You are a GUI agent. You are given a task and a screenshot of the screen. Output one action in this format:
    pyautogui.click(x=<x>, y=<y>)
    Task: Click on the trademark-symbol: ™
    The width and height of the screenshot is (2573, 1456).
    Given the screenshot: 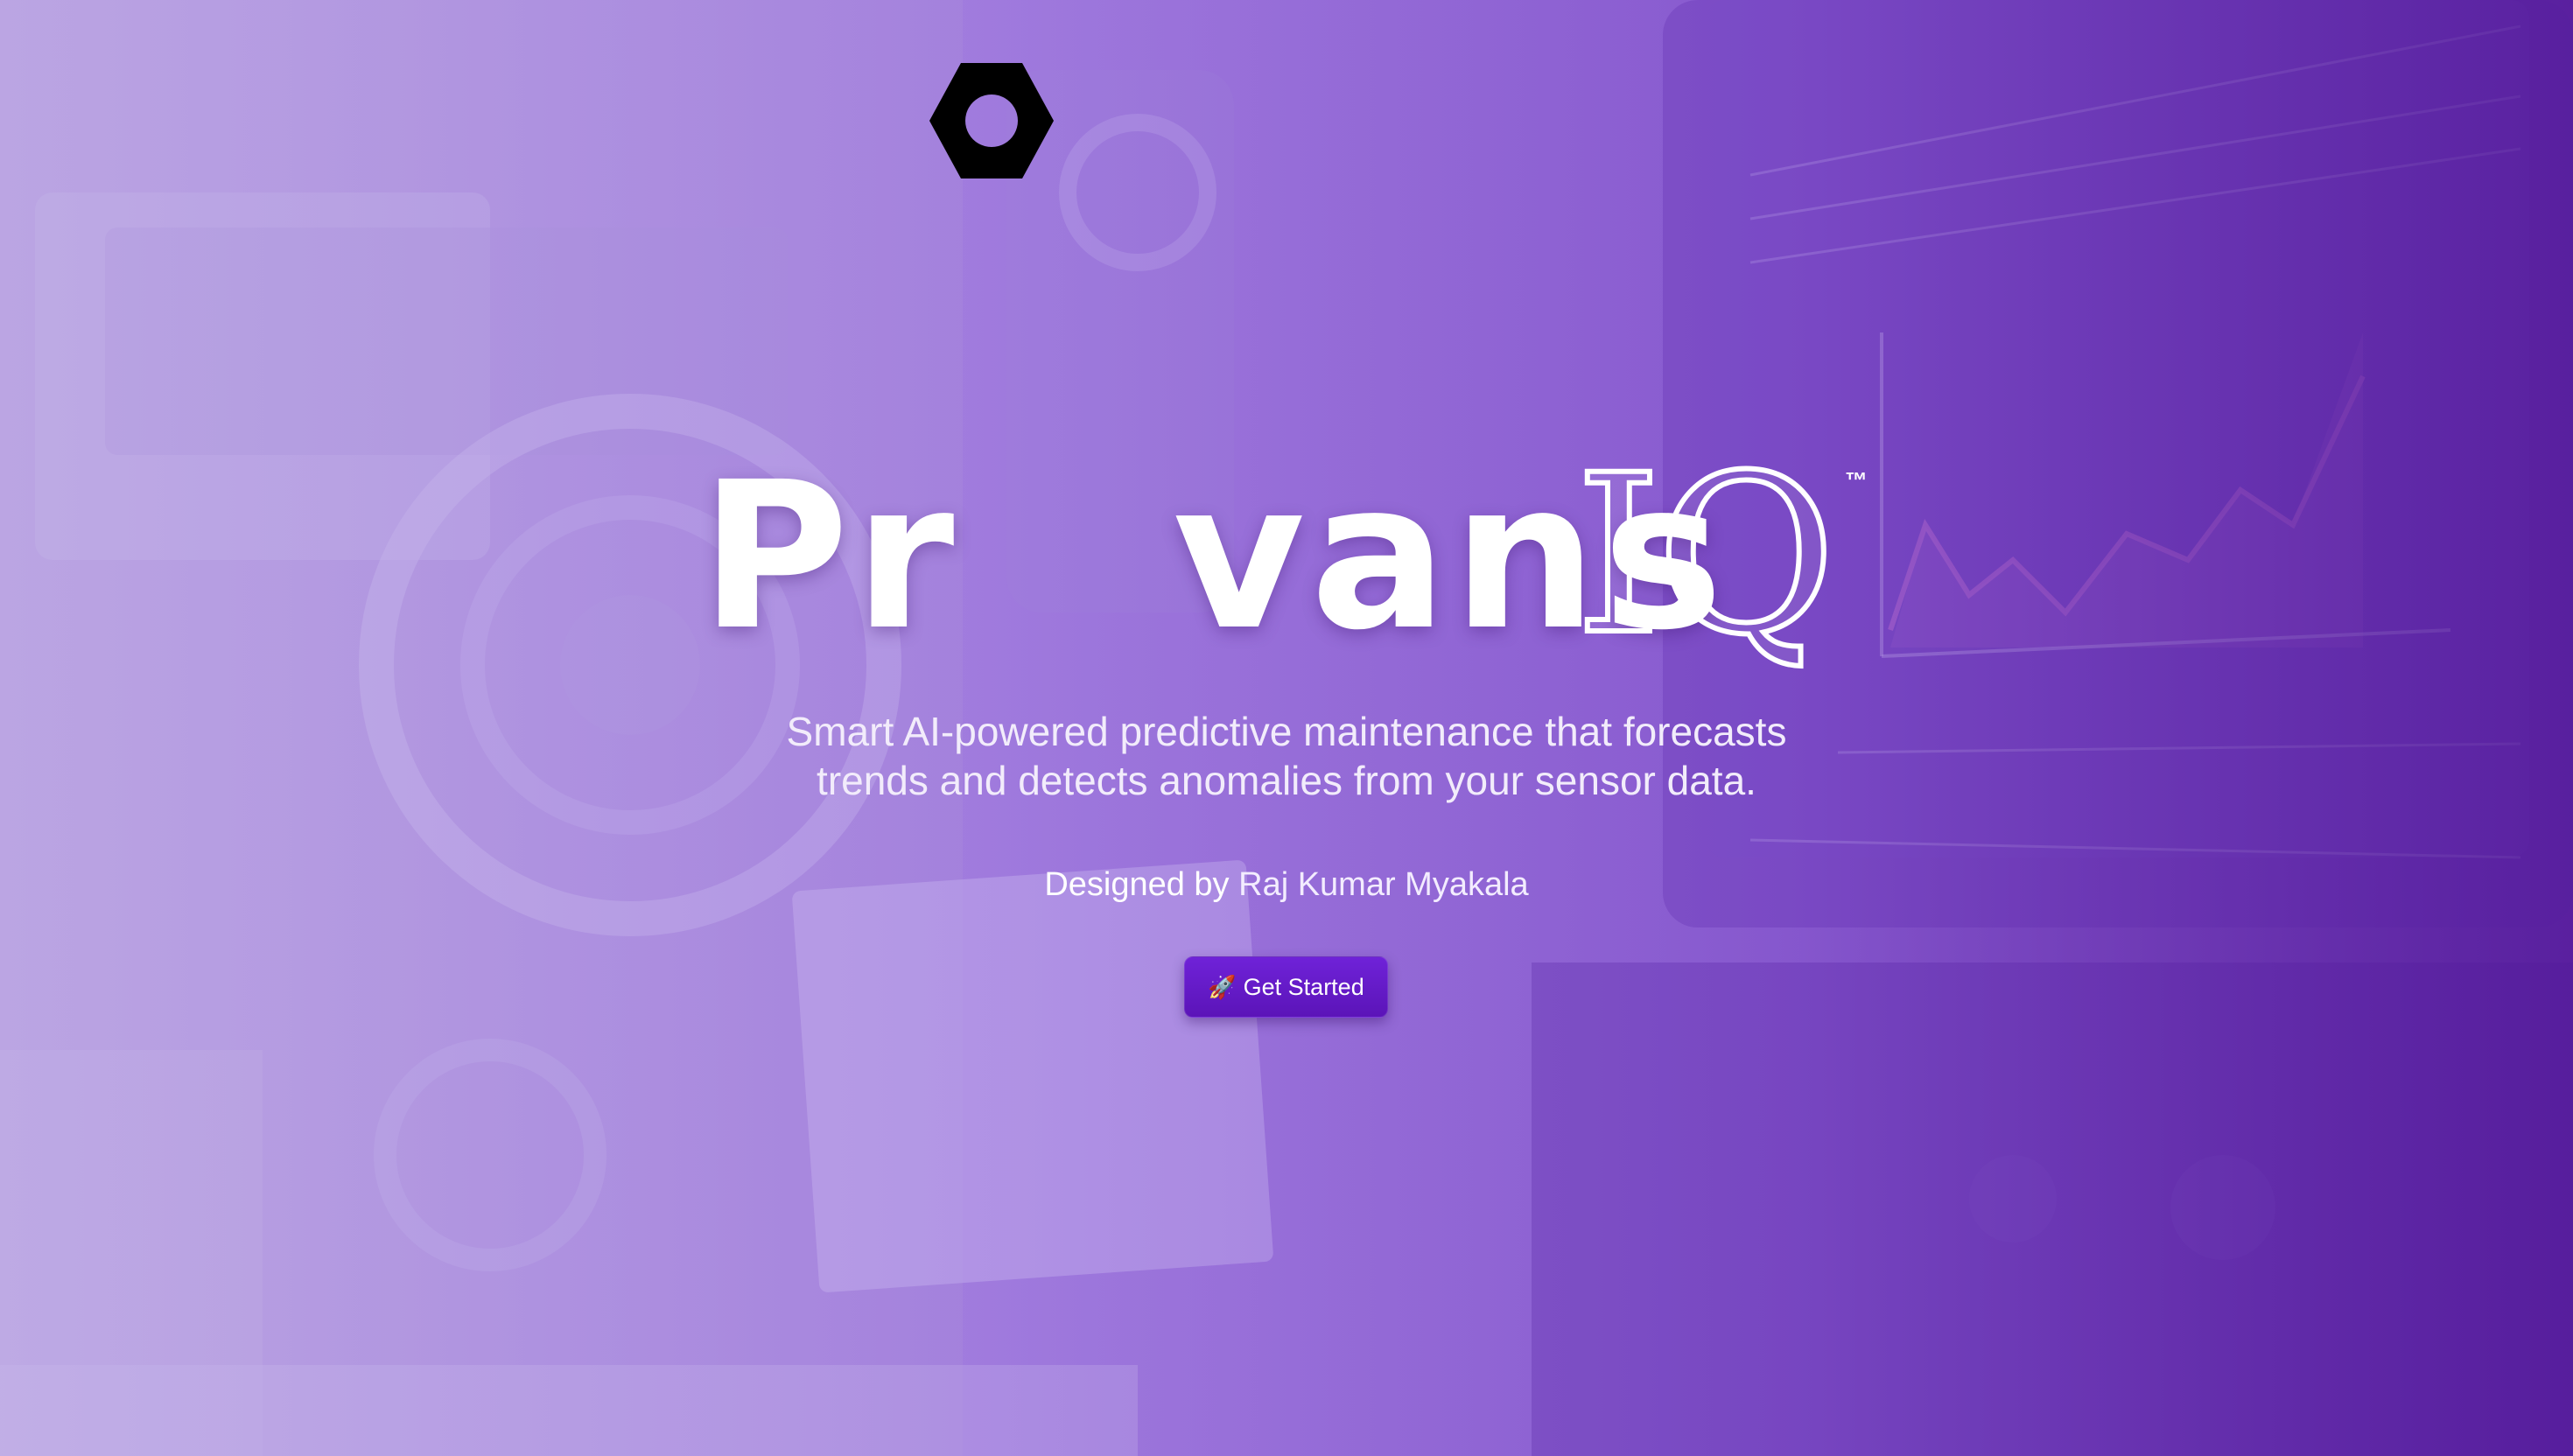 What is the action you would take?
    pyautogui.click(x=1856, y=480)
    